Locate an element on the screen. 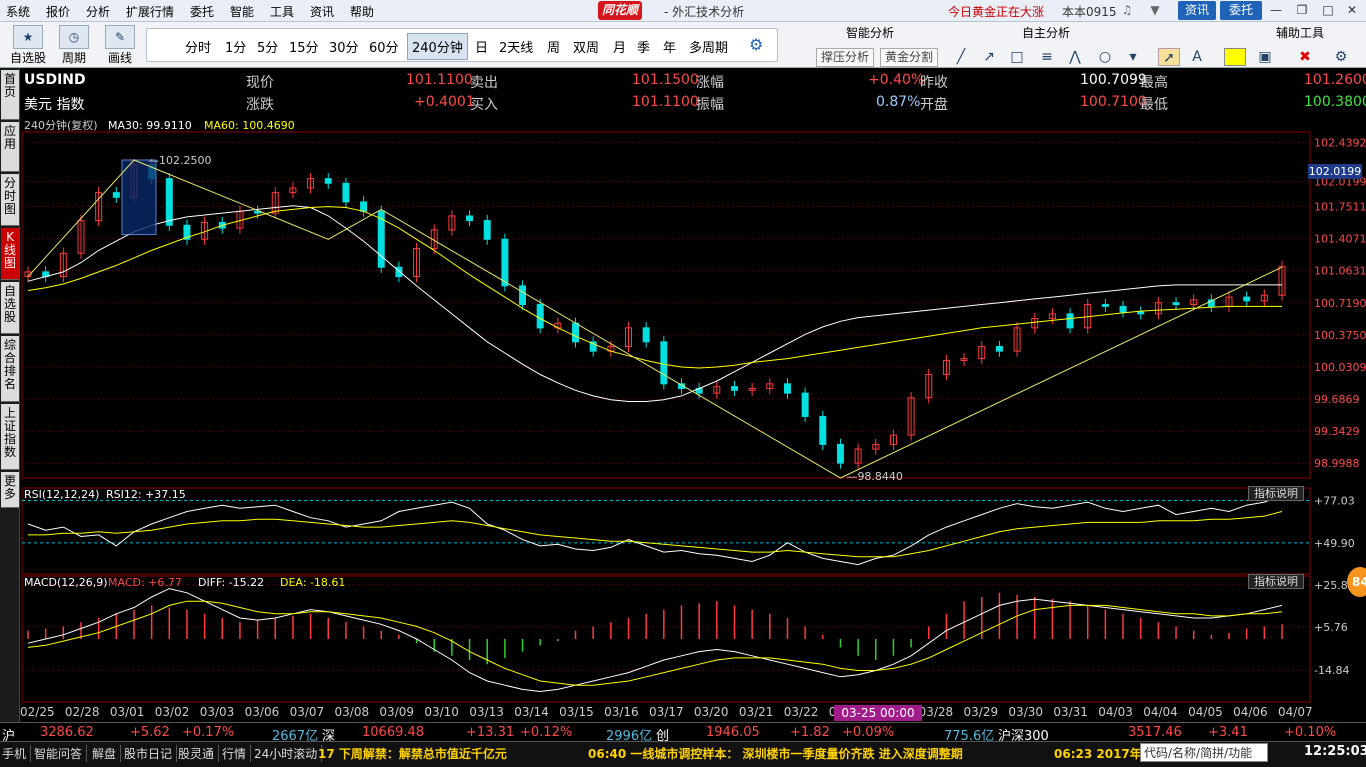  more-icon: ▾ is located at coordinates (1133, 57).